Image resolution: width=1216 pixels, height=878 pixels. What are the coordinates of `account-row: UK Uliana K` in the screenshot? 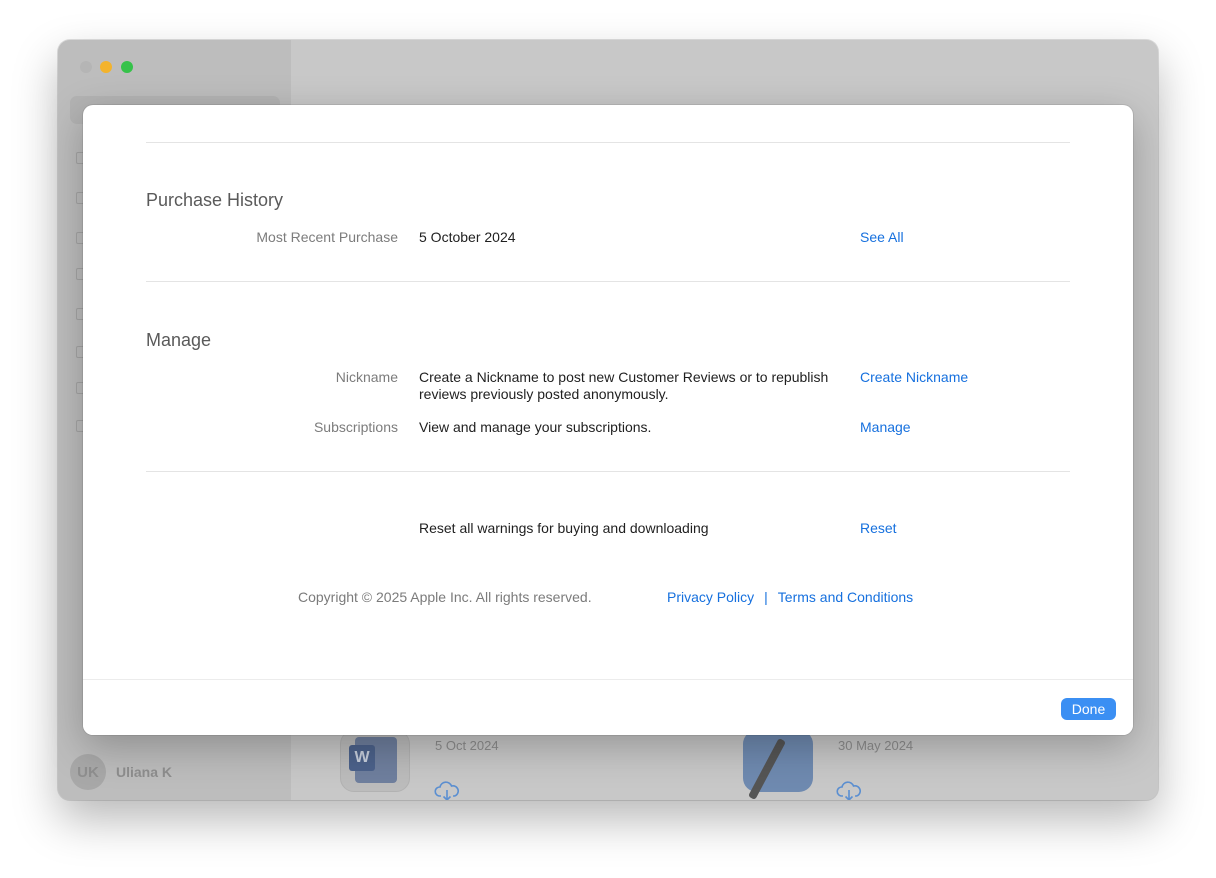 It's located at (121, 772).